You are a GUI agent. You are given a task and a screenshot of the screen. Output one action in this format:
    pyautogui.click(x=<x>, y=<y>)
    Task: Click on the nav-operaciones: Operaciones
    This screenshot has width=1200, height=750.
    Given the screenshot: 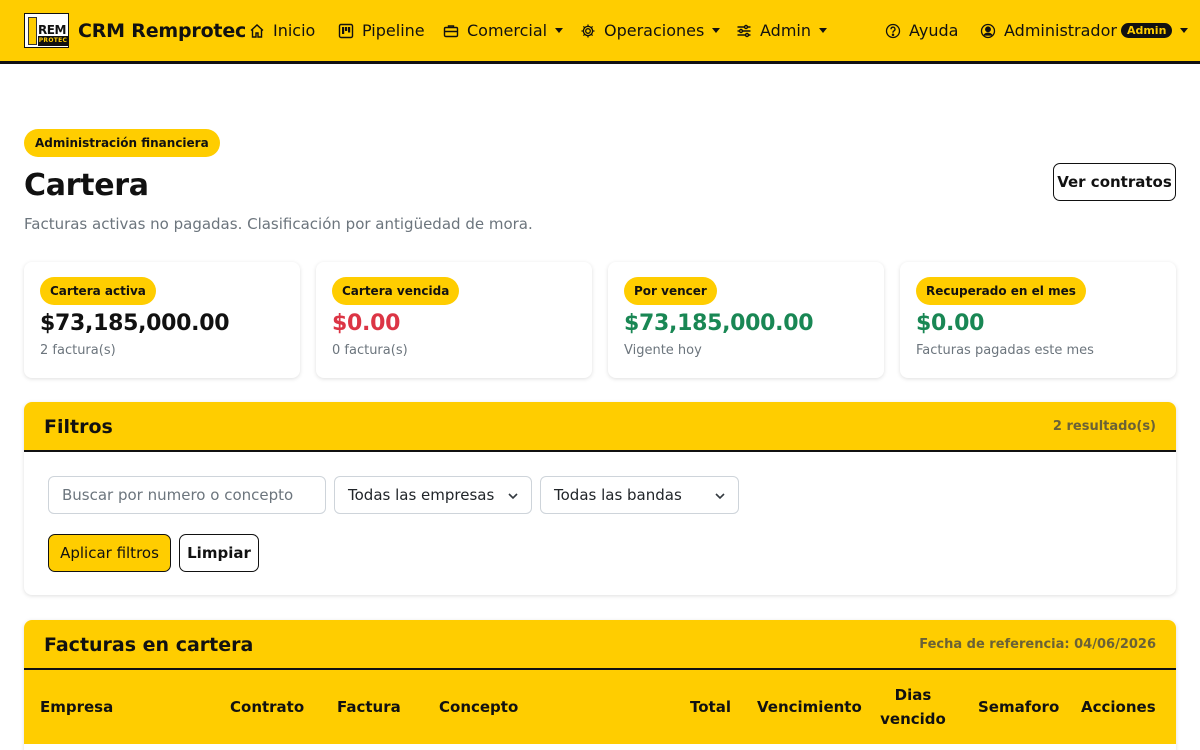 What is the action you would take?
    pyautogui.click(x=650, y=30)
    